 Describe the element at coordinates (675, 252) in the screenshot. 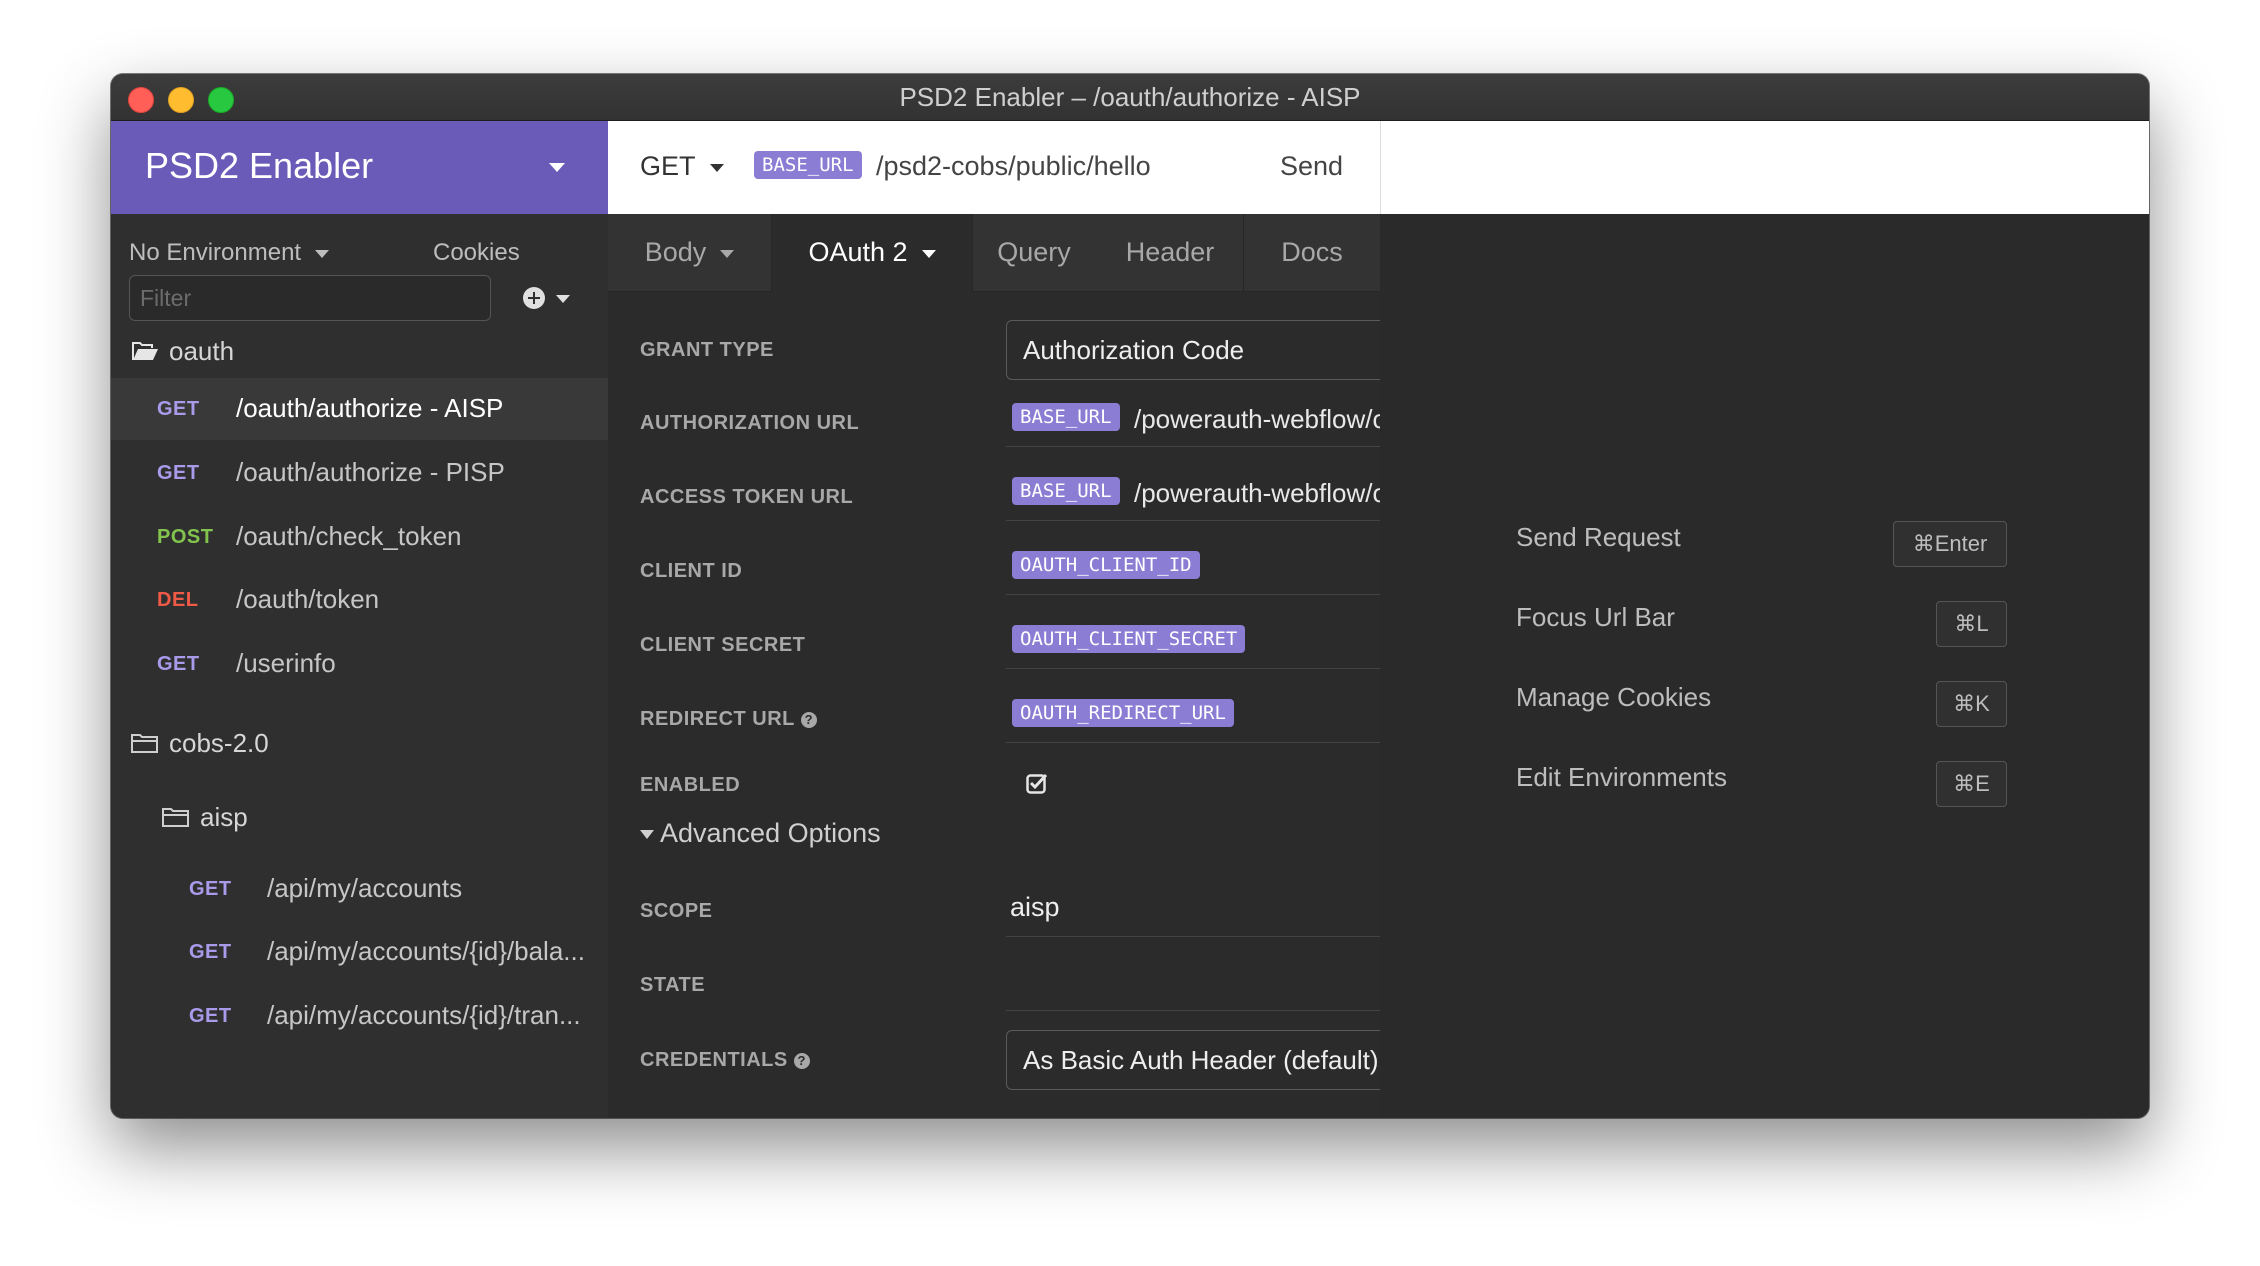

I see `tab-body-label: Body` at that location.